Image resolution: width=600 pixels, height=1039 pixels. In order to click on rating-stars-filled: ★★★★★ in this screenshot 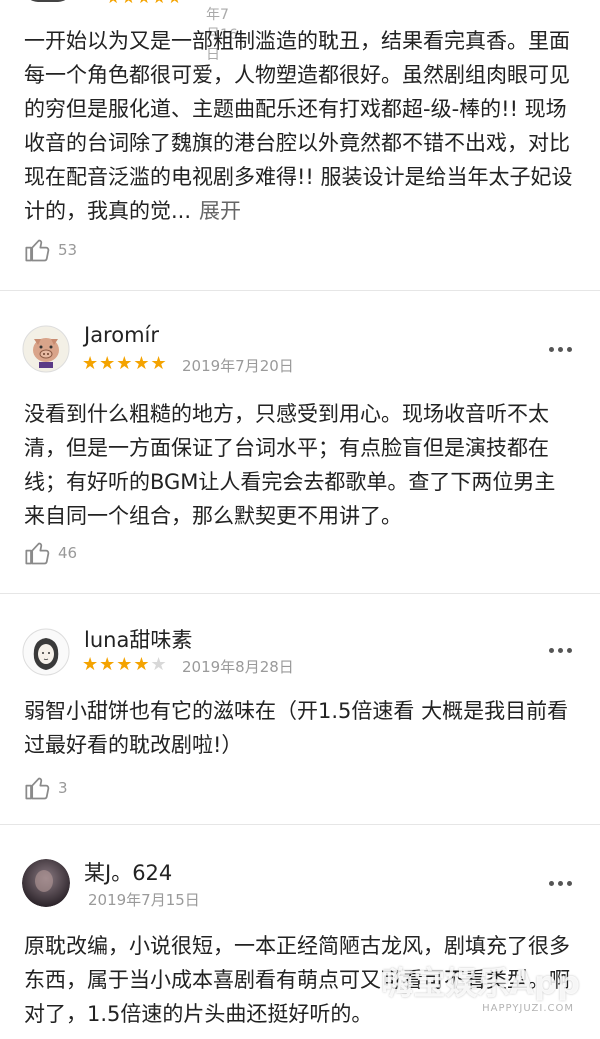, I will do `click(125, 363)`.